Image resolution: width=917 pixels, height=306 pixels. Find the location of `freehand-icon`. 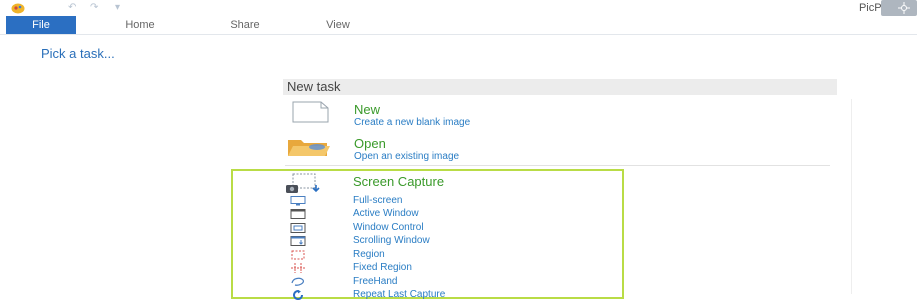

freehand-icon is located at coordinates (297, 281).